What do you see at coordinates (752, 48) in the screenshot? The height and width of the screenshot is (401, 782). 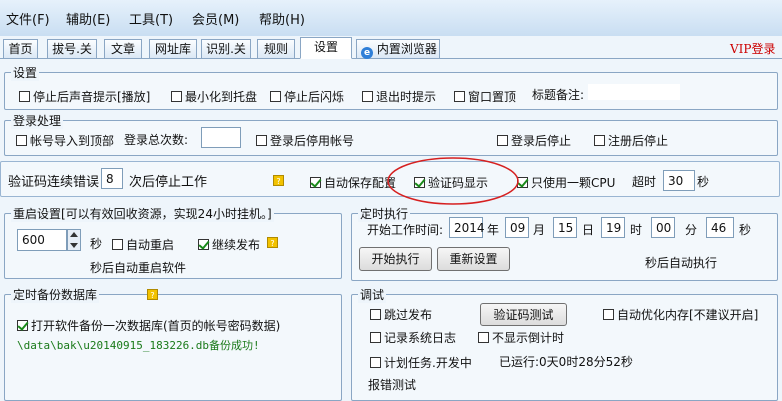 I see `vip-login-link: VIP登录` at bounding box center [752, 48].